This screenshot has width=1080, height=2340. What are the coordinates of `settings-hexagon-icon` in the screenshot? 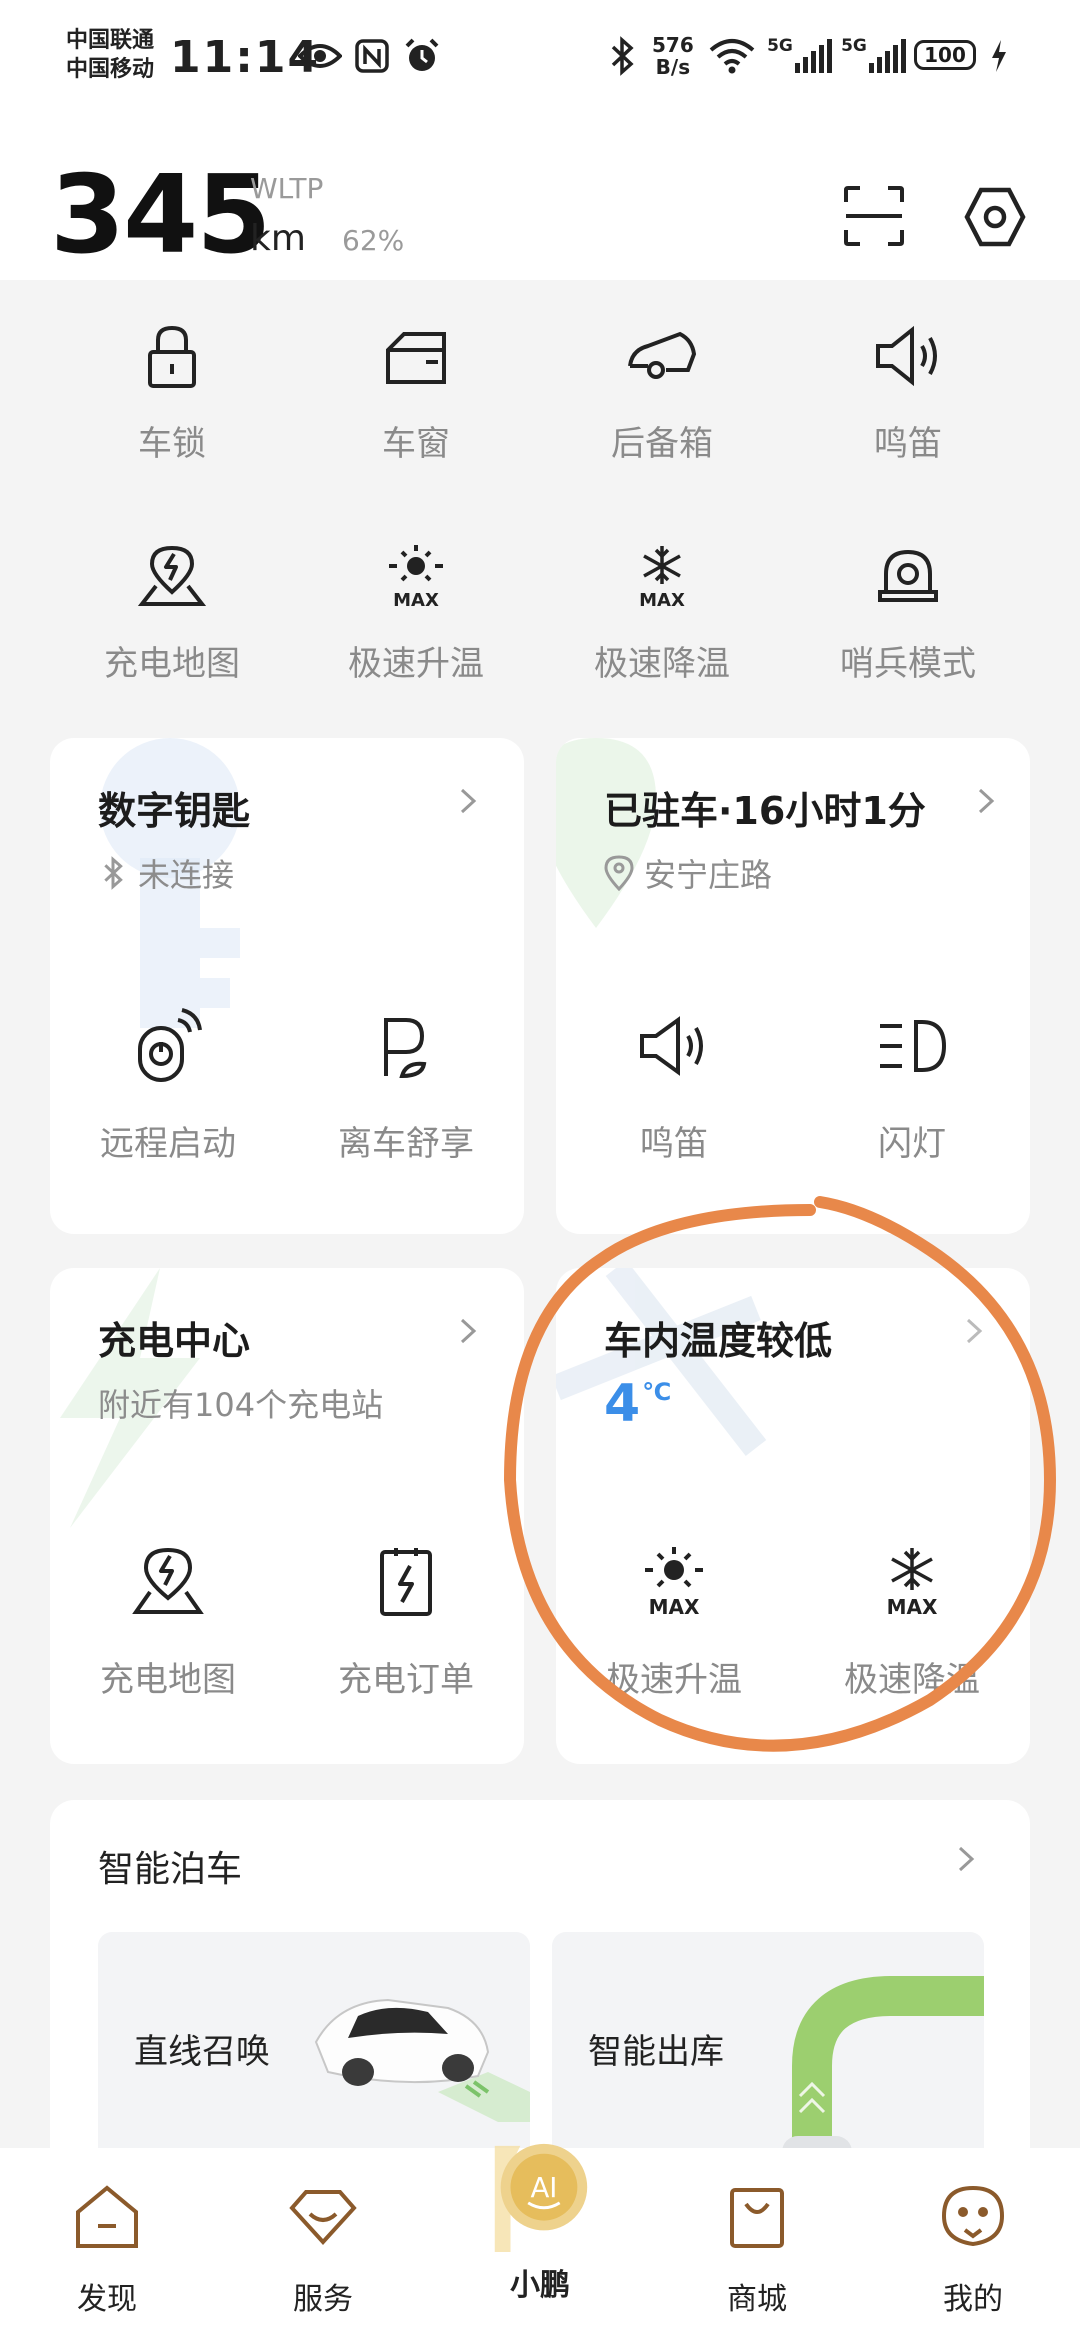 It's located at (995, 217).